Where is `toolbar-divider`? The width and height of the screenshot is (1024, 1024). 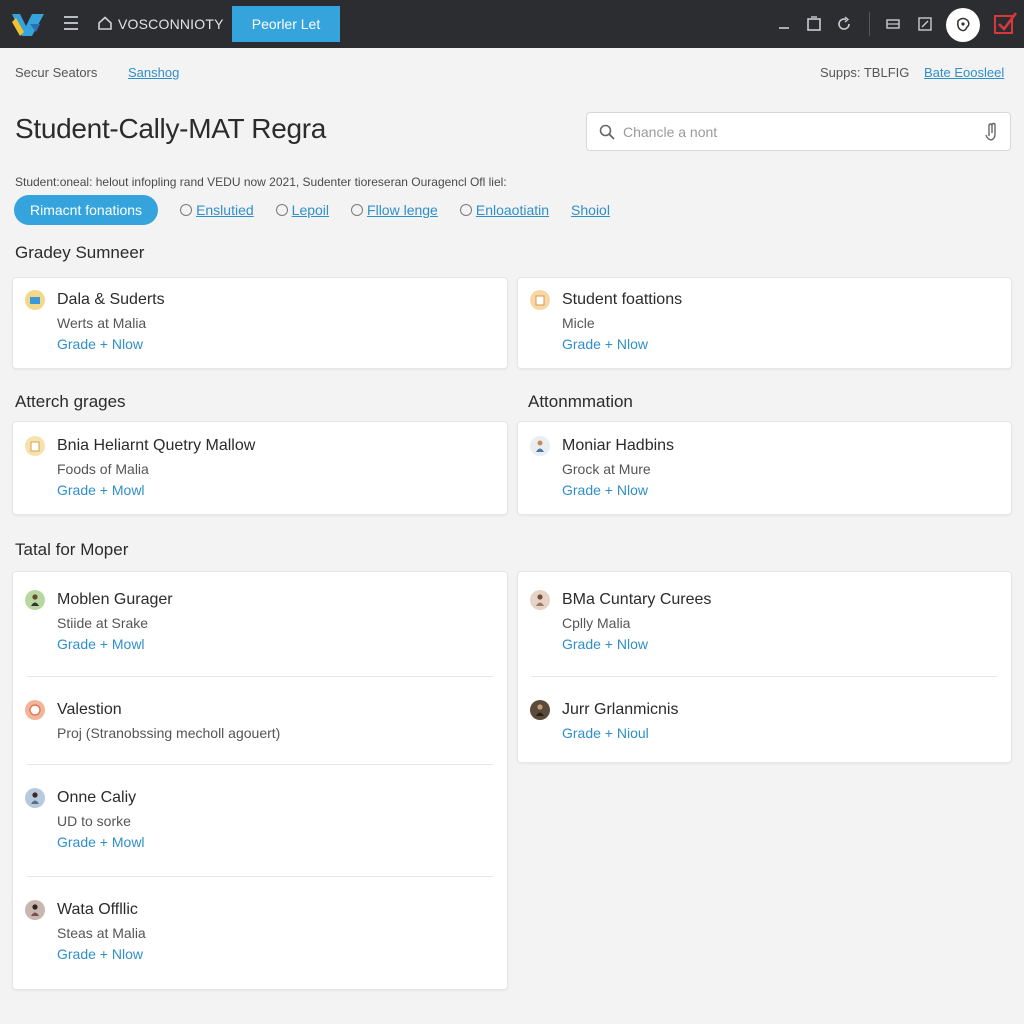 toolbar-divider is located at coordinates (869, 24).